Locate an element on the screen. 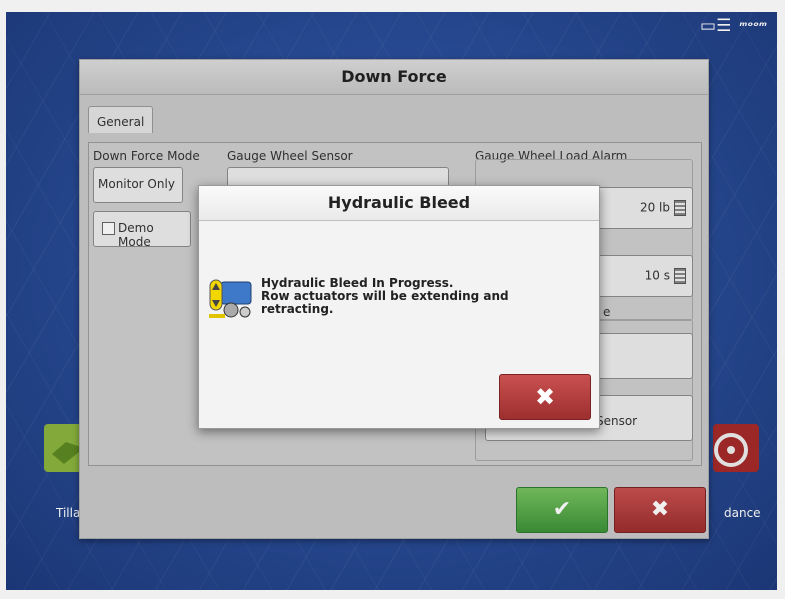  planter-row-unit-icon is located at coordinates (230, 298).